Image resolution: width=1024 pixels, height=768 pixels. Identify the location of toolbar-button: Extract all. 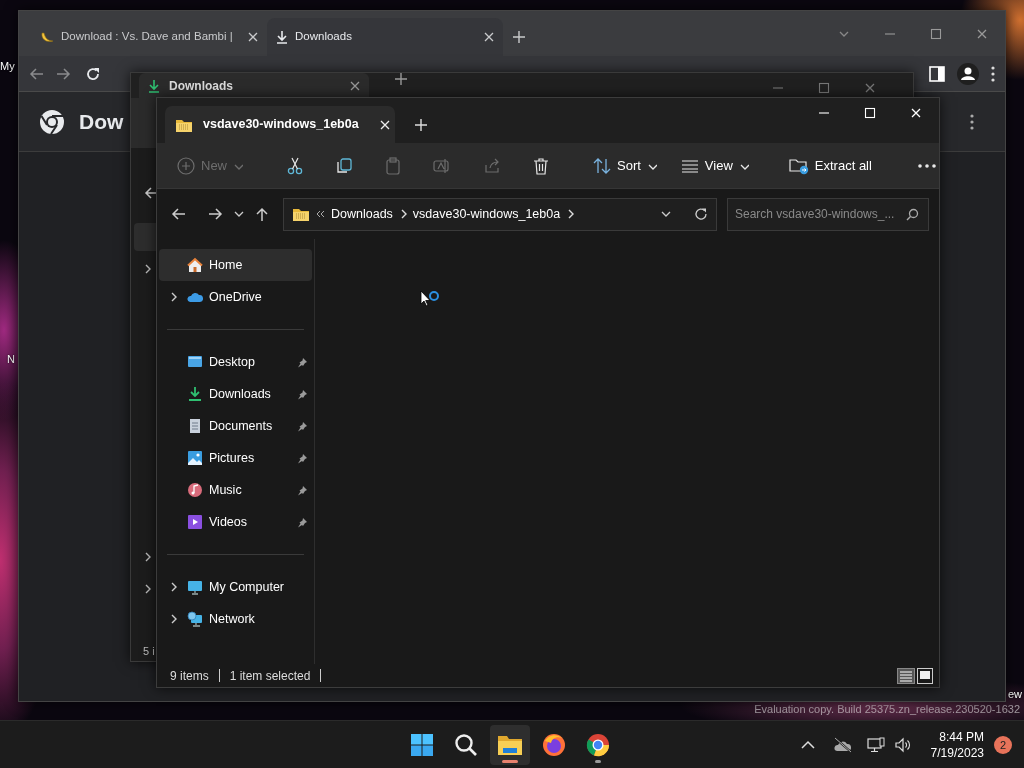
(830, 165).